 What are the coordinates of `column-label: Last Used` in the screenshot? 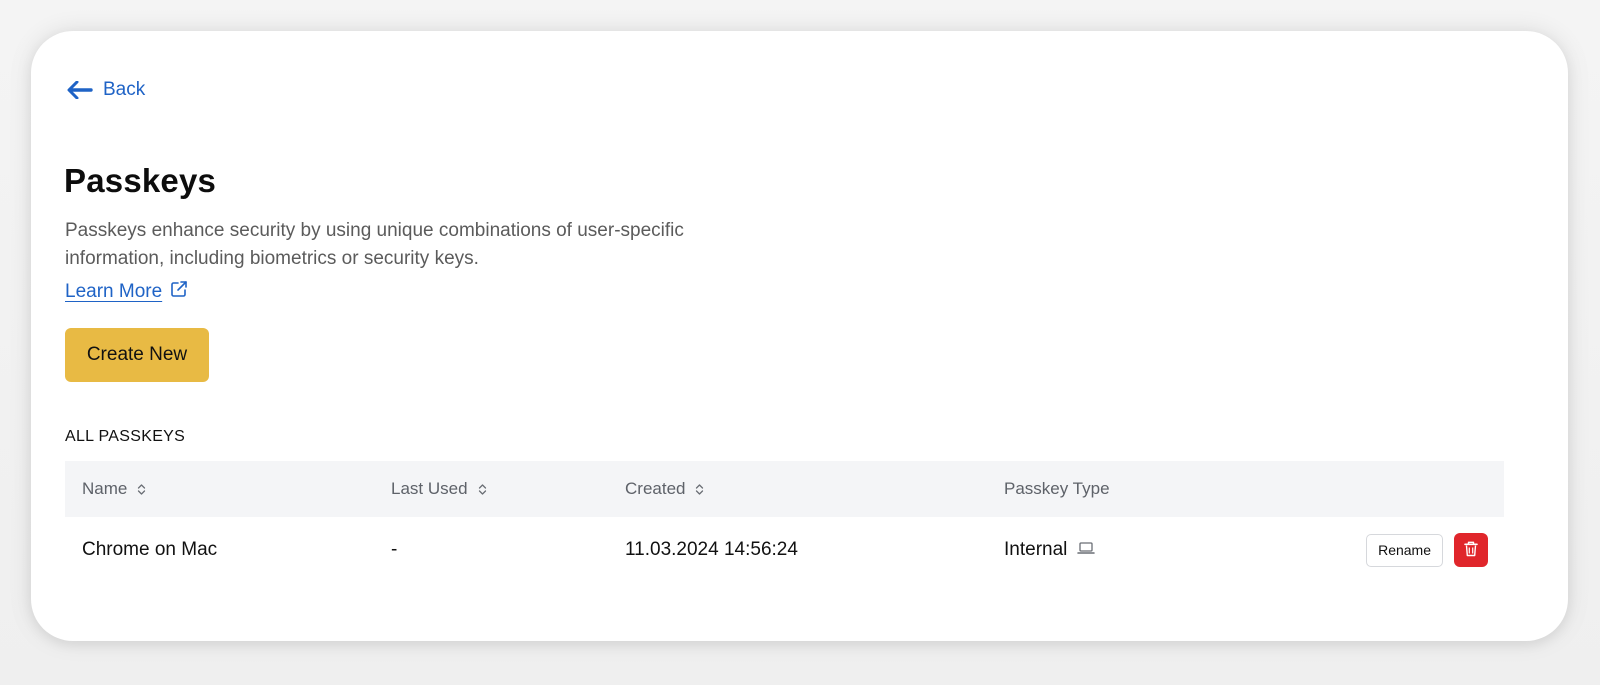 It's located at (429, 488).